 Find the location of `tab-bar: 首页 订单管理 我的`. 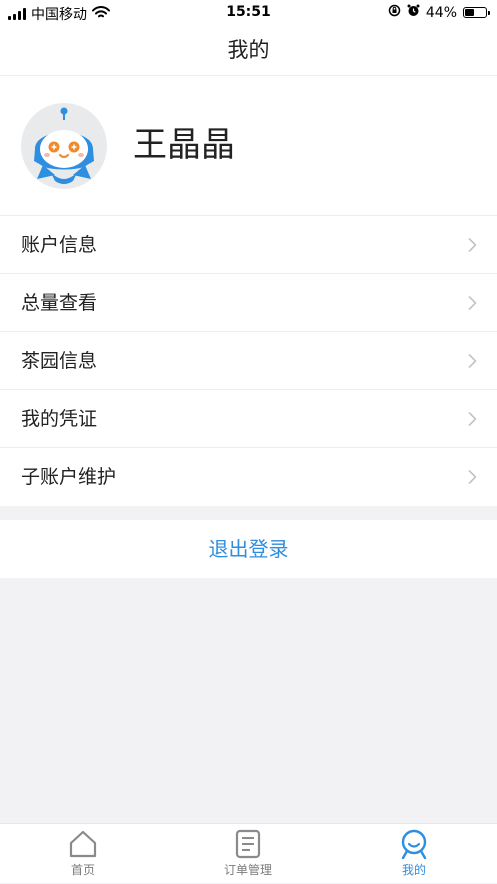

tab-bar: 首页 订单管理 我的 is located at coordinates (248, 853).